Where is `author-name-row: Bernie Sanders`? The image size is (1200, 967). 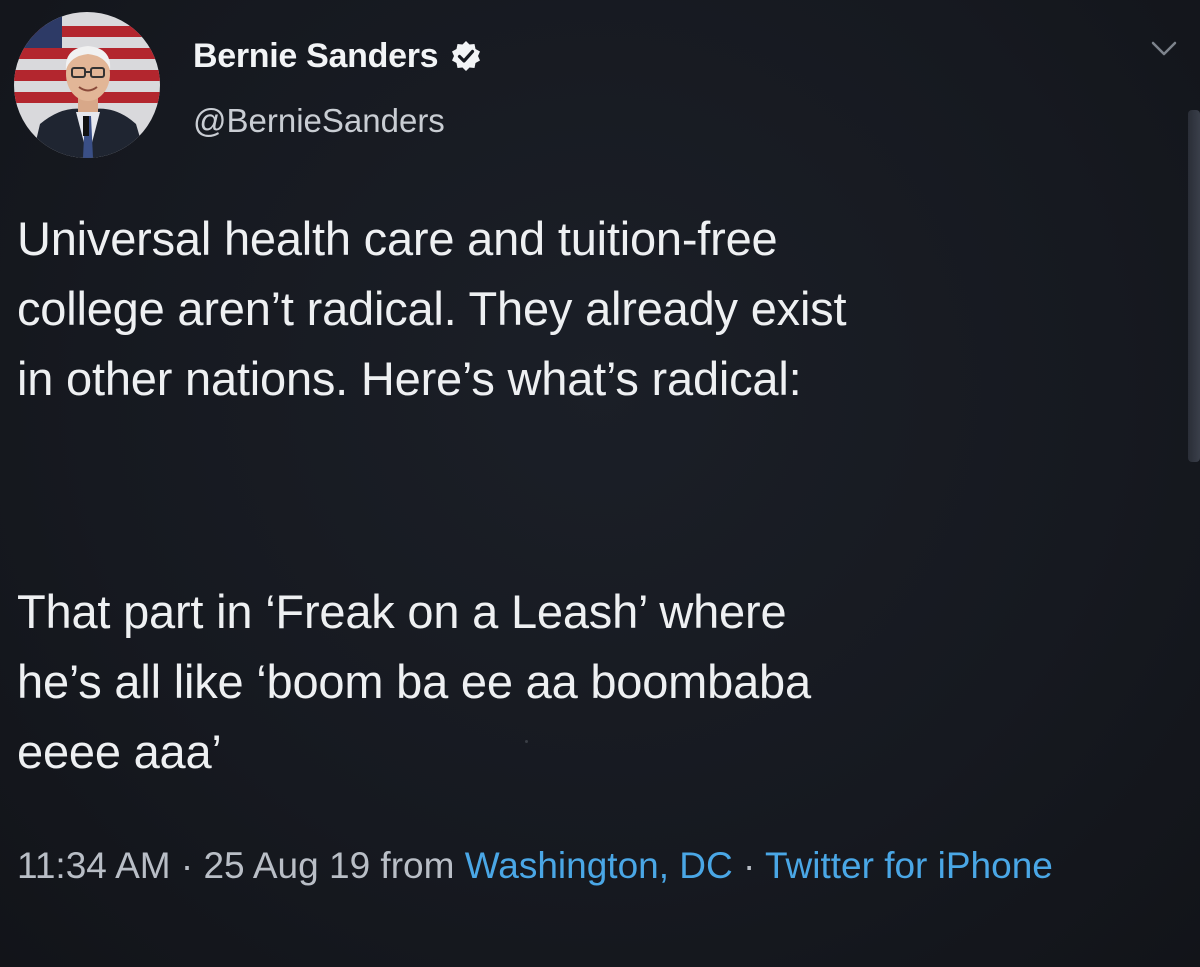 author-name-row: Bernie Sanders is located at coordinates (337, 56).